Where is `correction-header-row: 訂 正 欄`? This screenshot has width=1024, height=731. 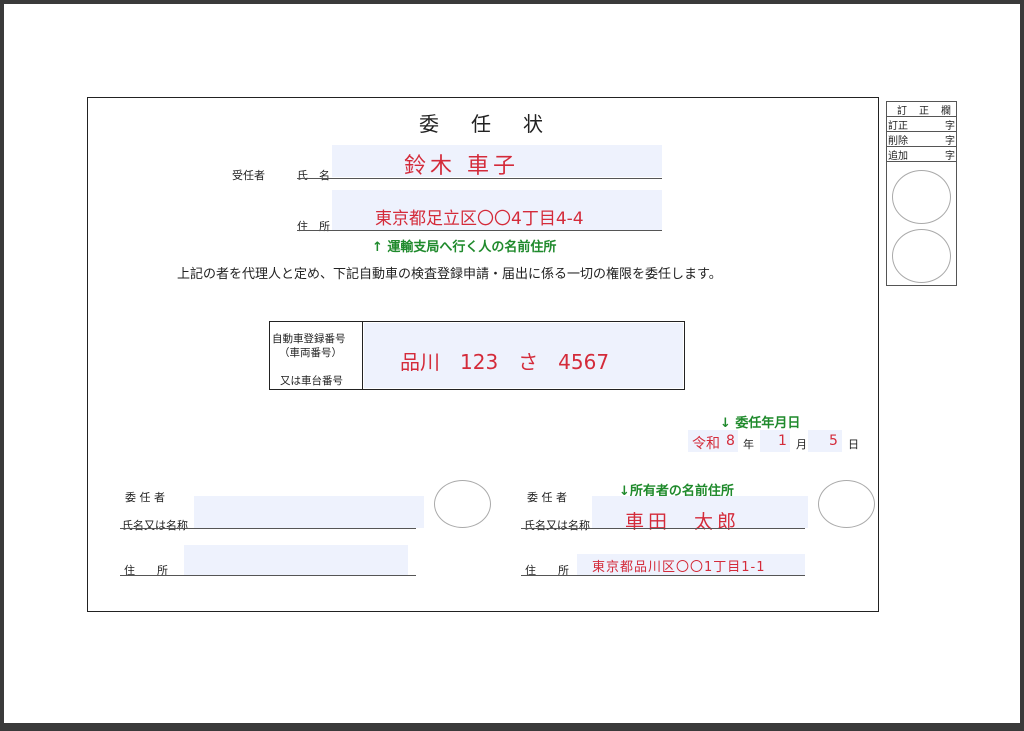 correction-header-row: 訂 正 欄 is located at coordinates (921, 109).